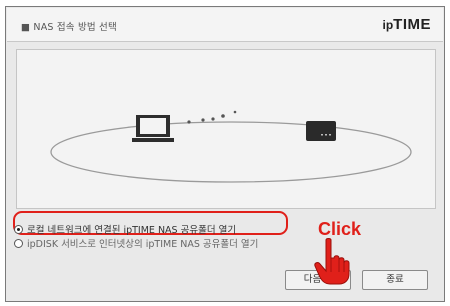  What do you see at coordinates (332, 261) in the screenshot?
I see `pointing-hand-icon` at bounding box center [332, 261].